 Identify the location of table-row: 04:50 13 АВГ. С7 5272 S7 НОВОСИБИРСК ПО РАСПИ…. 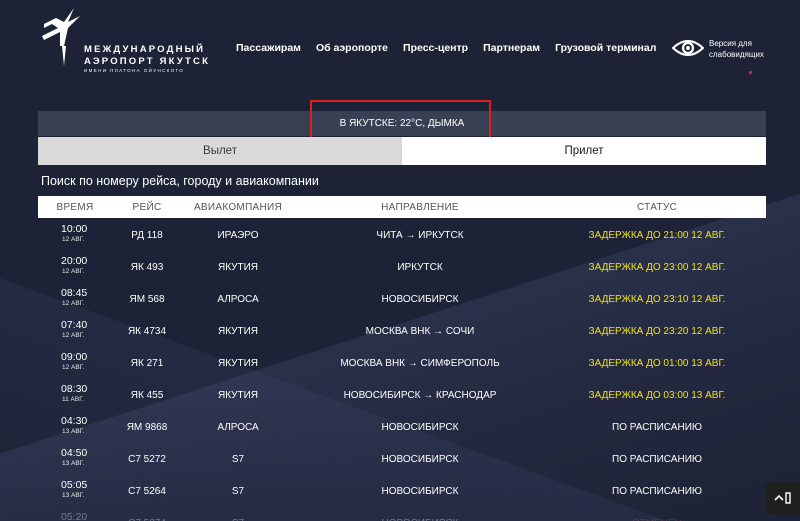
(402, 458).